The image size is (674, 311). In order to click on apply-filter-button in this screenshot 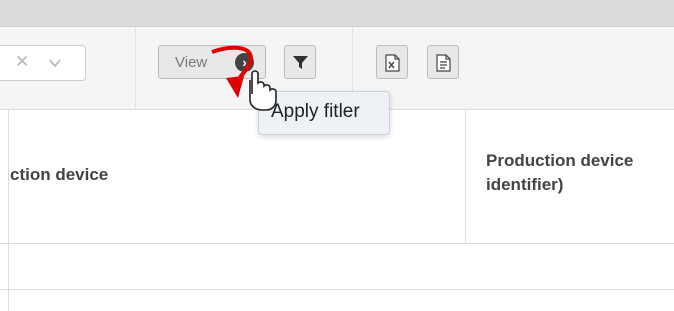, I will do `click(300, 62)`.